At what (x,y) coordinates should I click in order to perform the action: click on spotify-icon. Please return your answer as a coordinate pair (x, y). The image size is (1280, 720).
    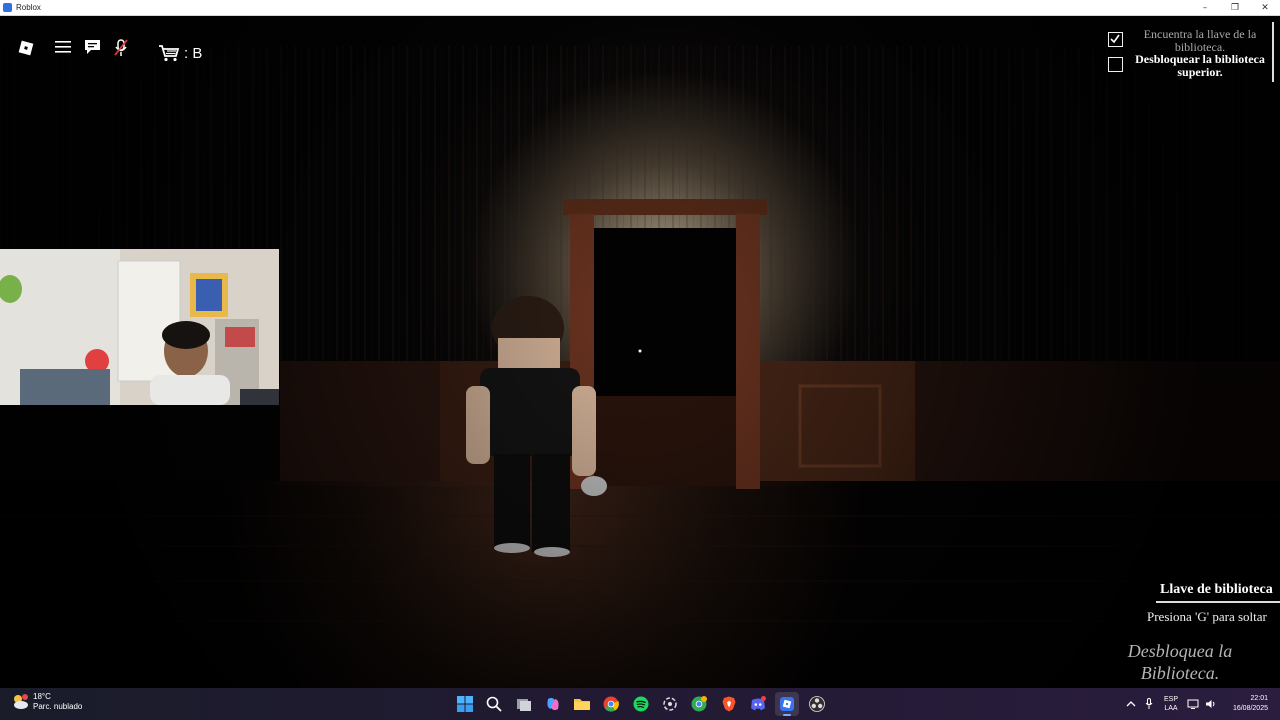
    Looking at the image, I should click on (641, 704).